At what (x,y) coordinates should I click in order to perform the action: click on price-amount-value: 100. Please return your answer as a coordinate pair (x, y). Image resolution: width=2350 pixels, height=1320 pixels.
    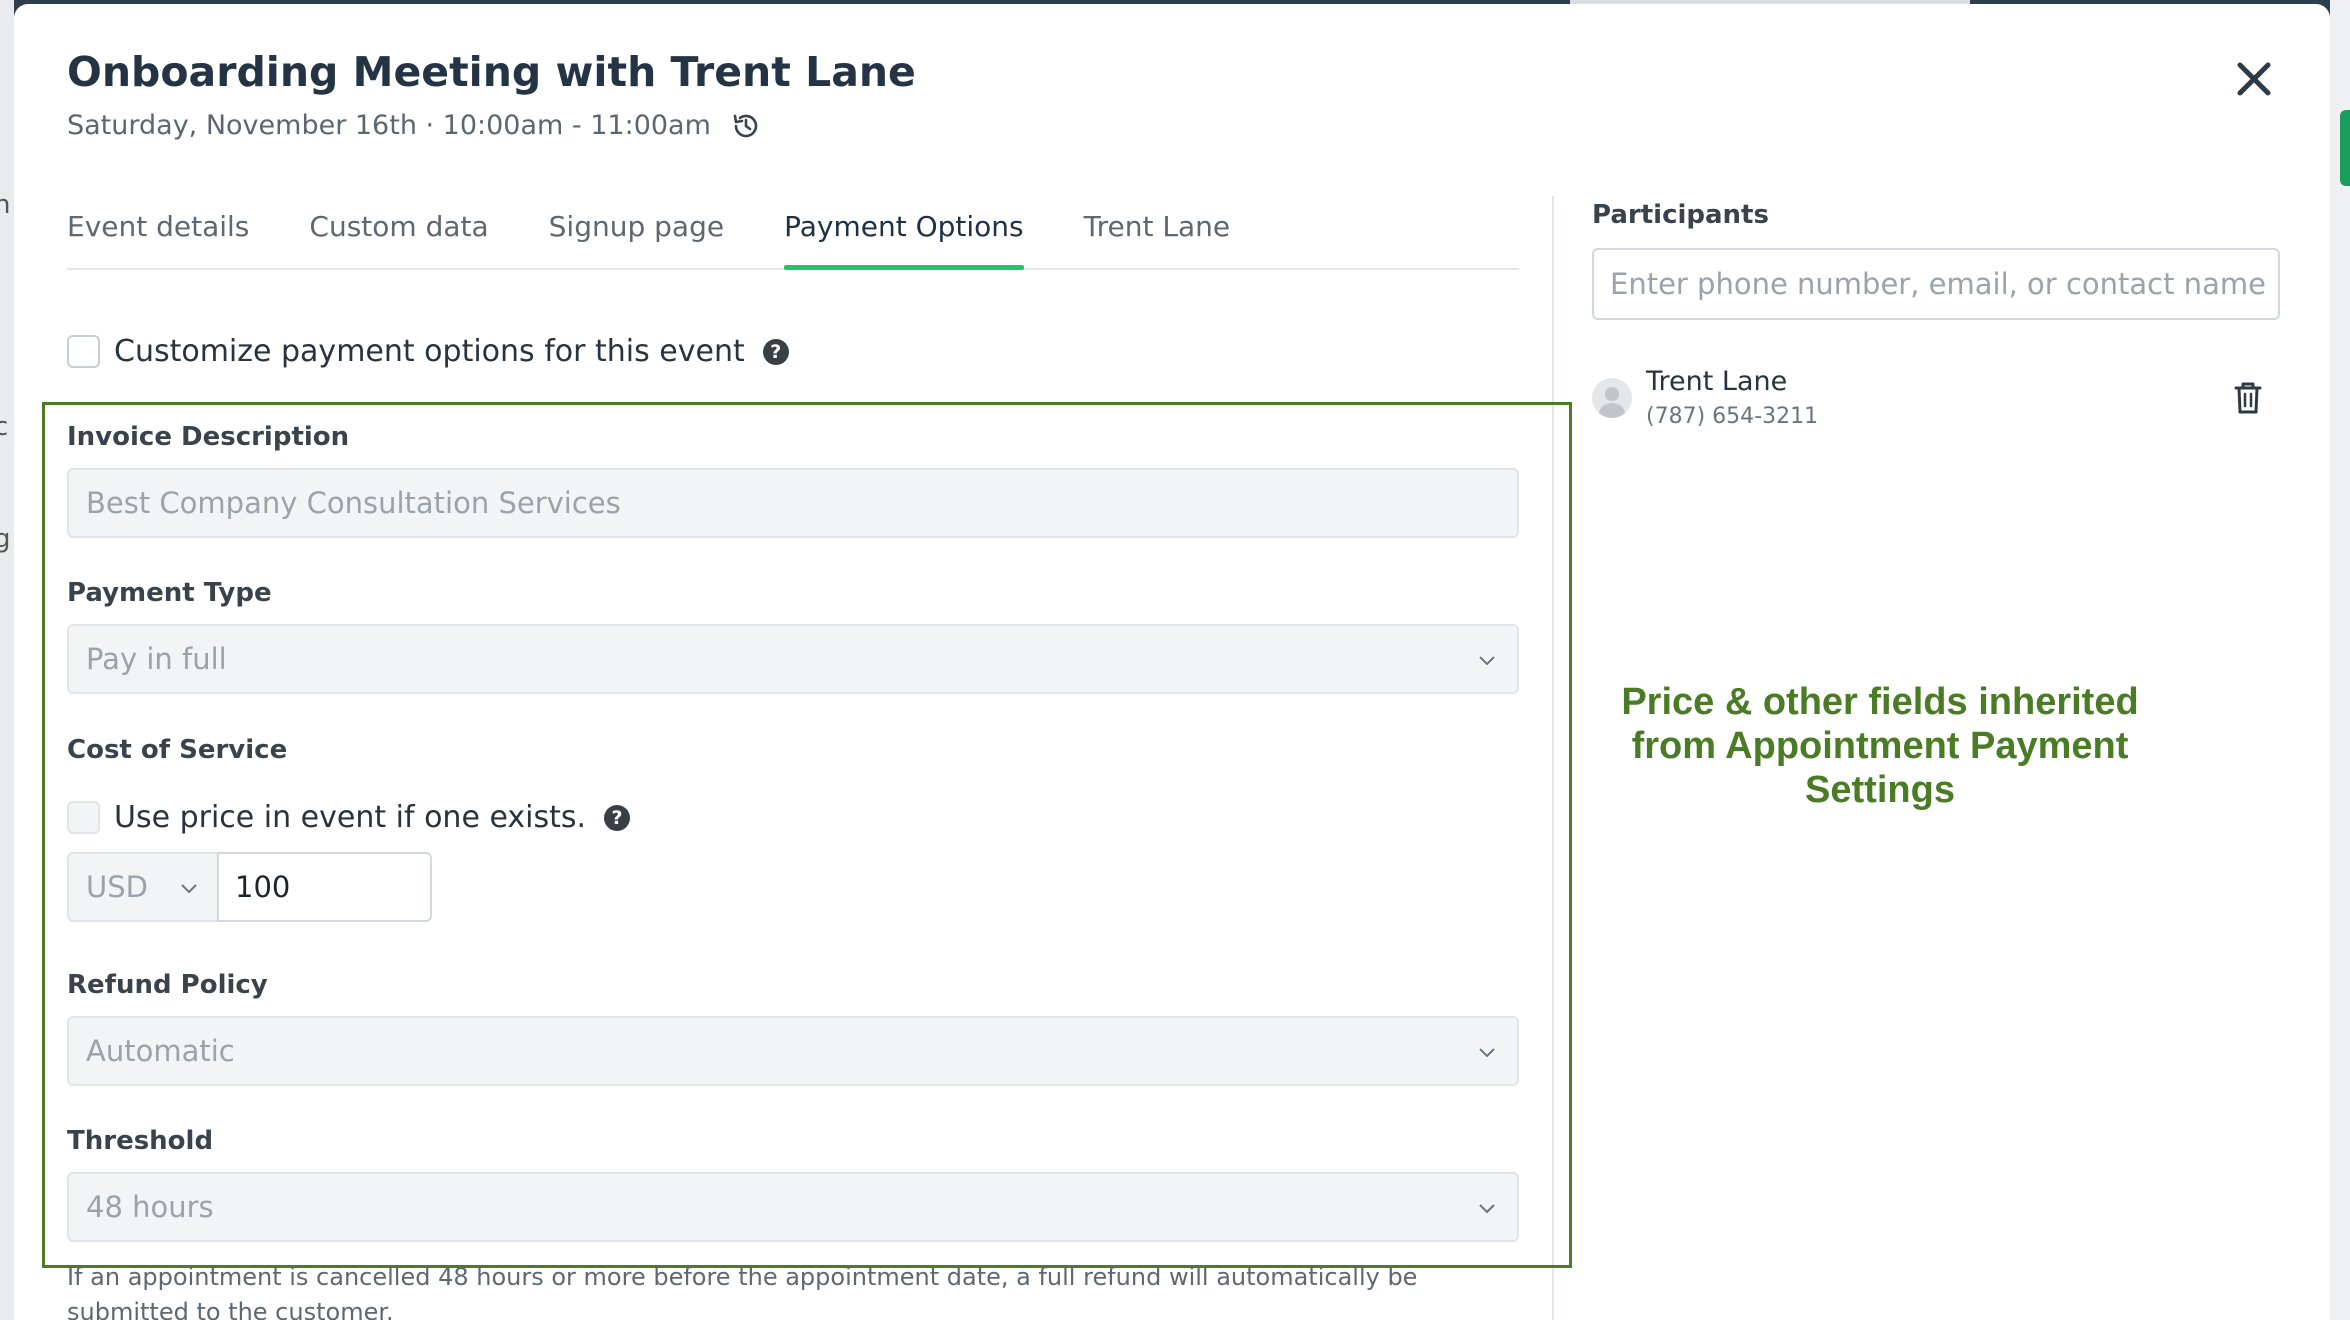
    Looking at the image, I should click on (263, 887).